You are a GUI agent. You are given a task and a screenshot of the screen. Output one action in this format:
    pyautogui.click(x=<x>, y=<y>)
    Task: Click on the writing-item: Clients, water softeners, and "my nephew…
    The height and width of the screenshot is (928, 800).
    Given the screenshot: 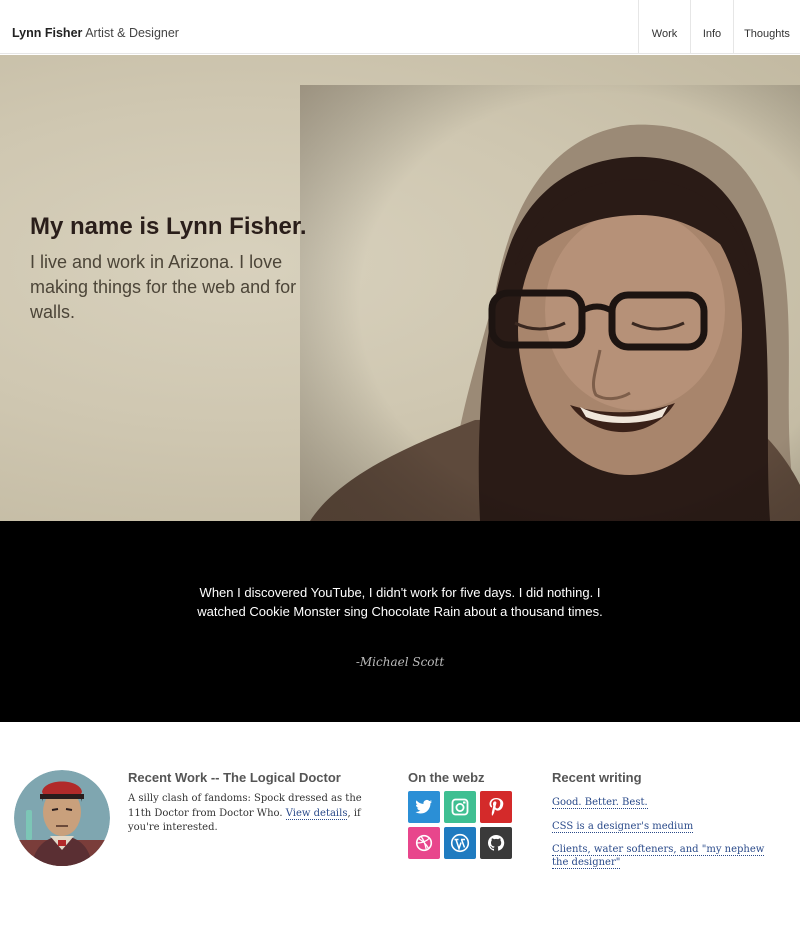 What is the action you would take?
    pyautogui.click(x=662, y=856)
    